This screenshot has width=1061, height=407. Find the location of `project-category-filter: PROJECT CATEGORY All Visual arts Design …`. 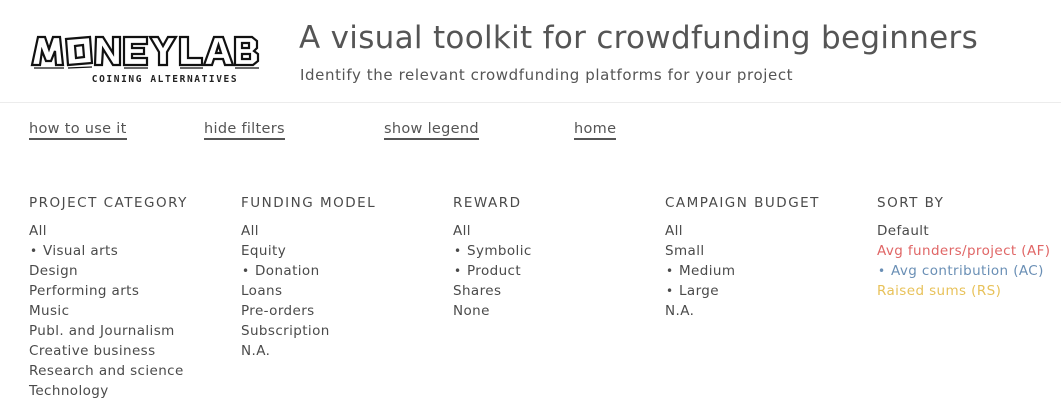

project-category-filter: PROJECT CATEGORY All Visual arts Design … is located at coordinates (134, 297).